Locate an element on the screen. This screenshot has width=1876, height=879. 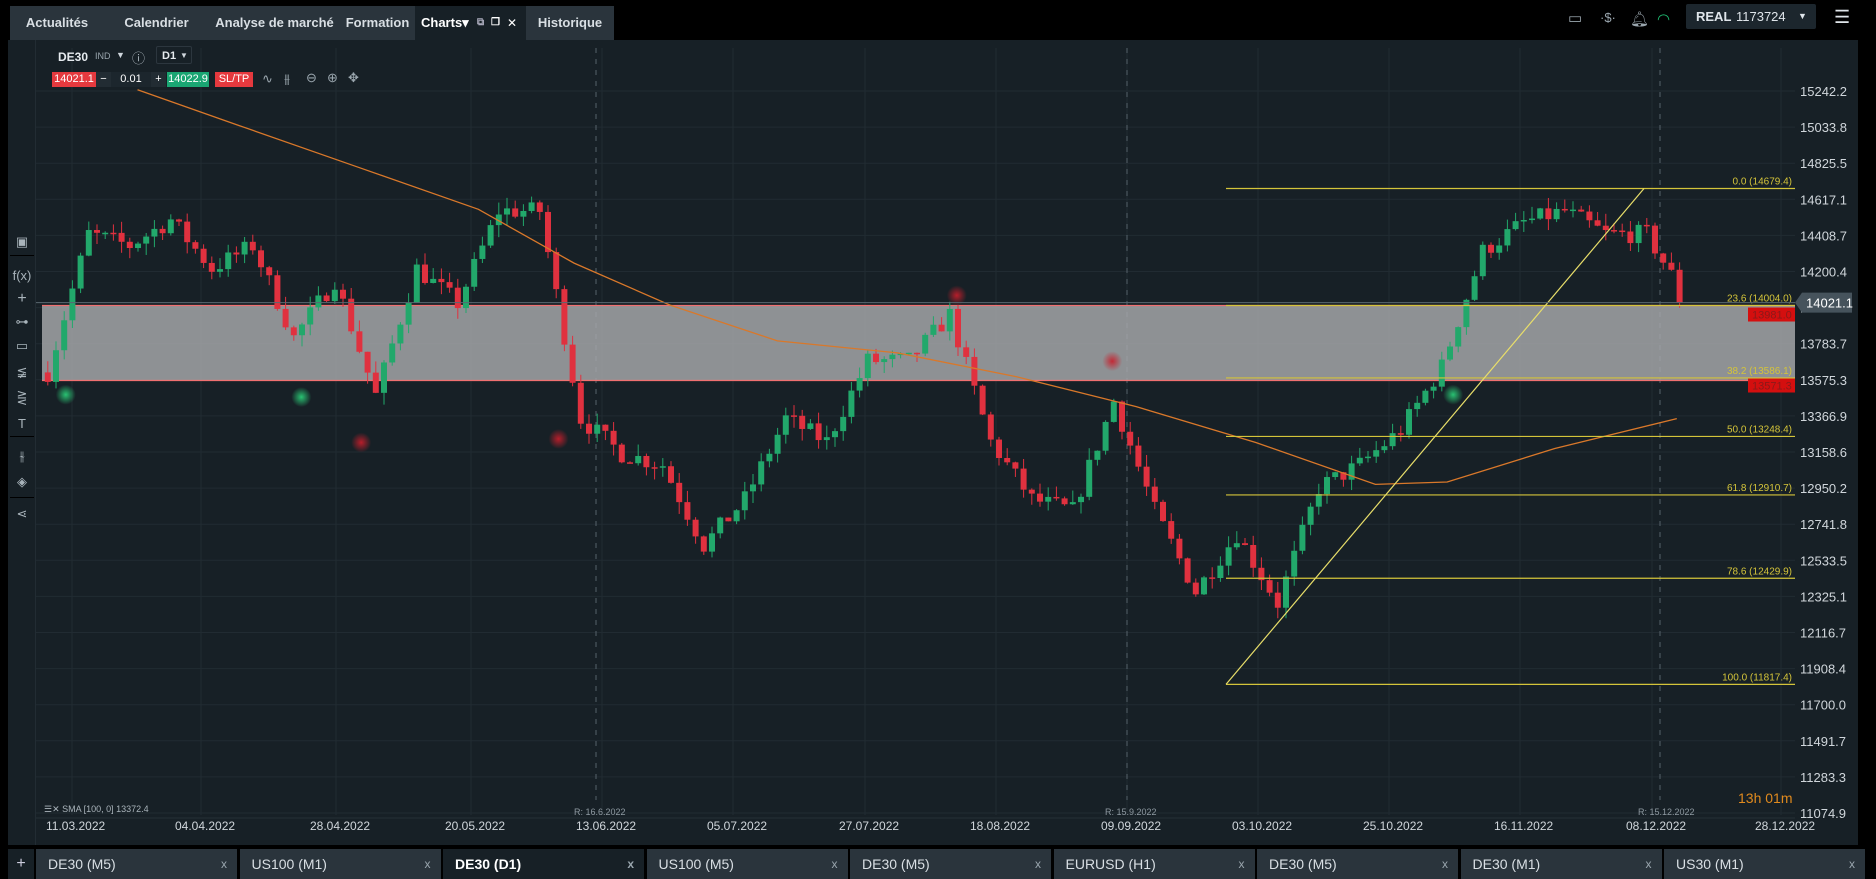
candles-icon: ⫵ is located at coordinates (287, 79).